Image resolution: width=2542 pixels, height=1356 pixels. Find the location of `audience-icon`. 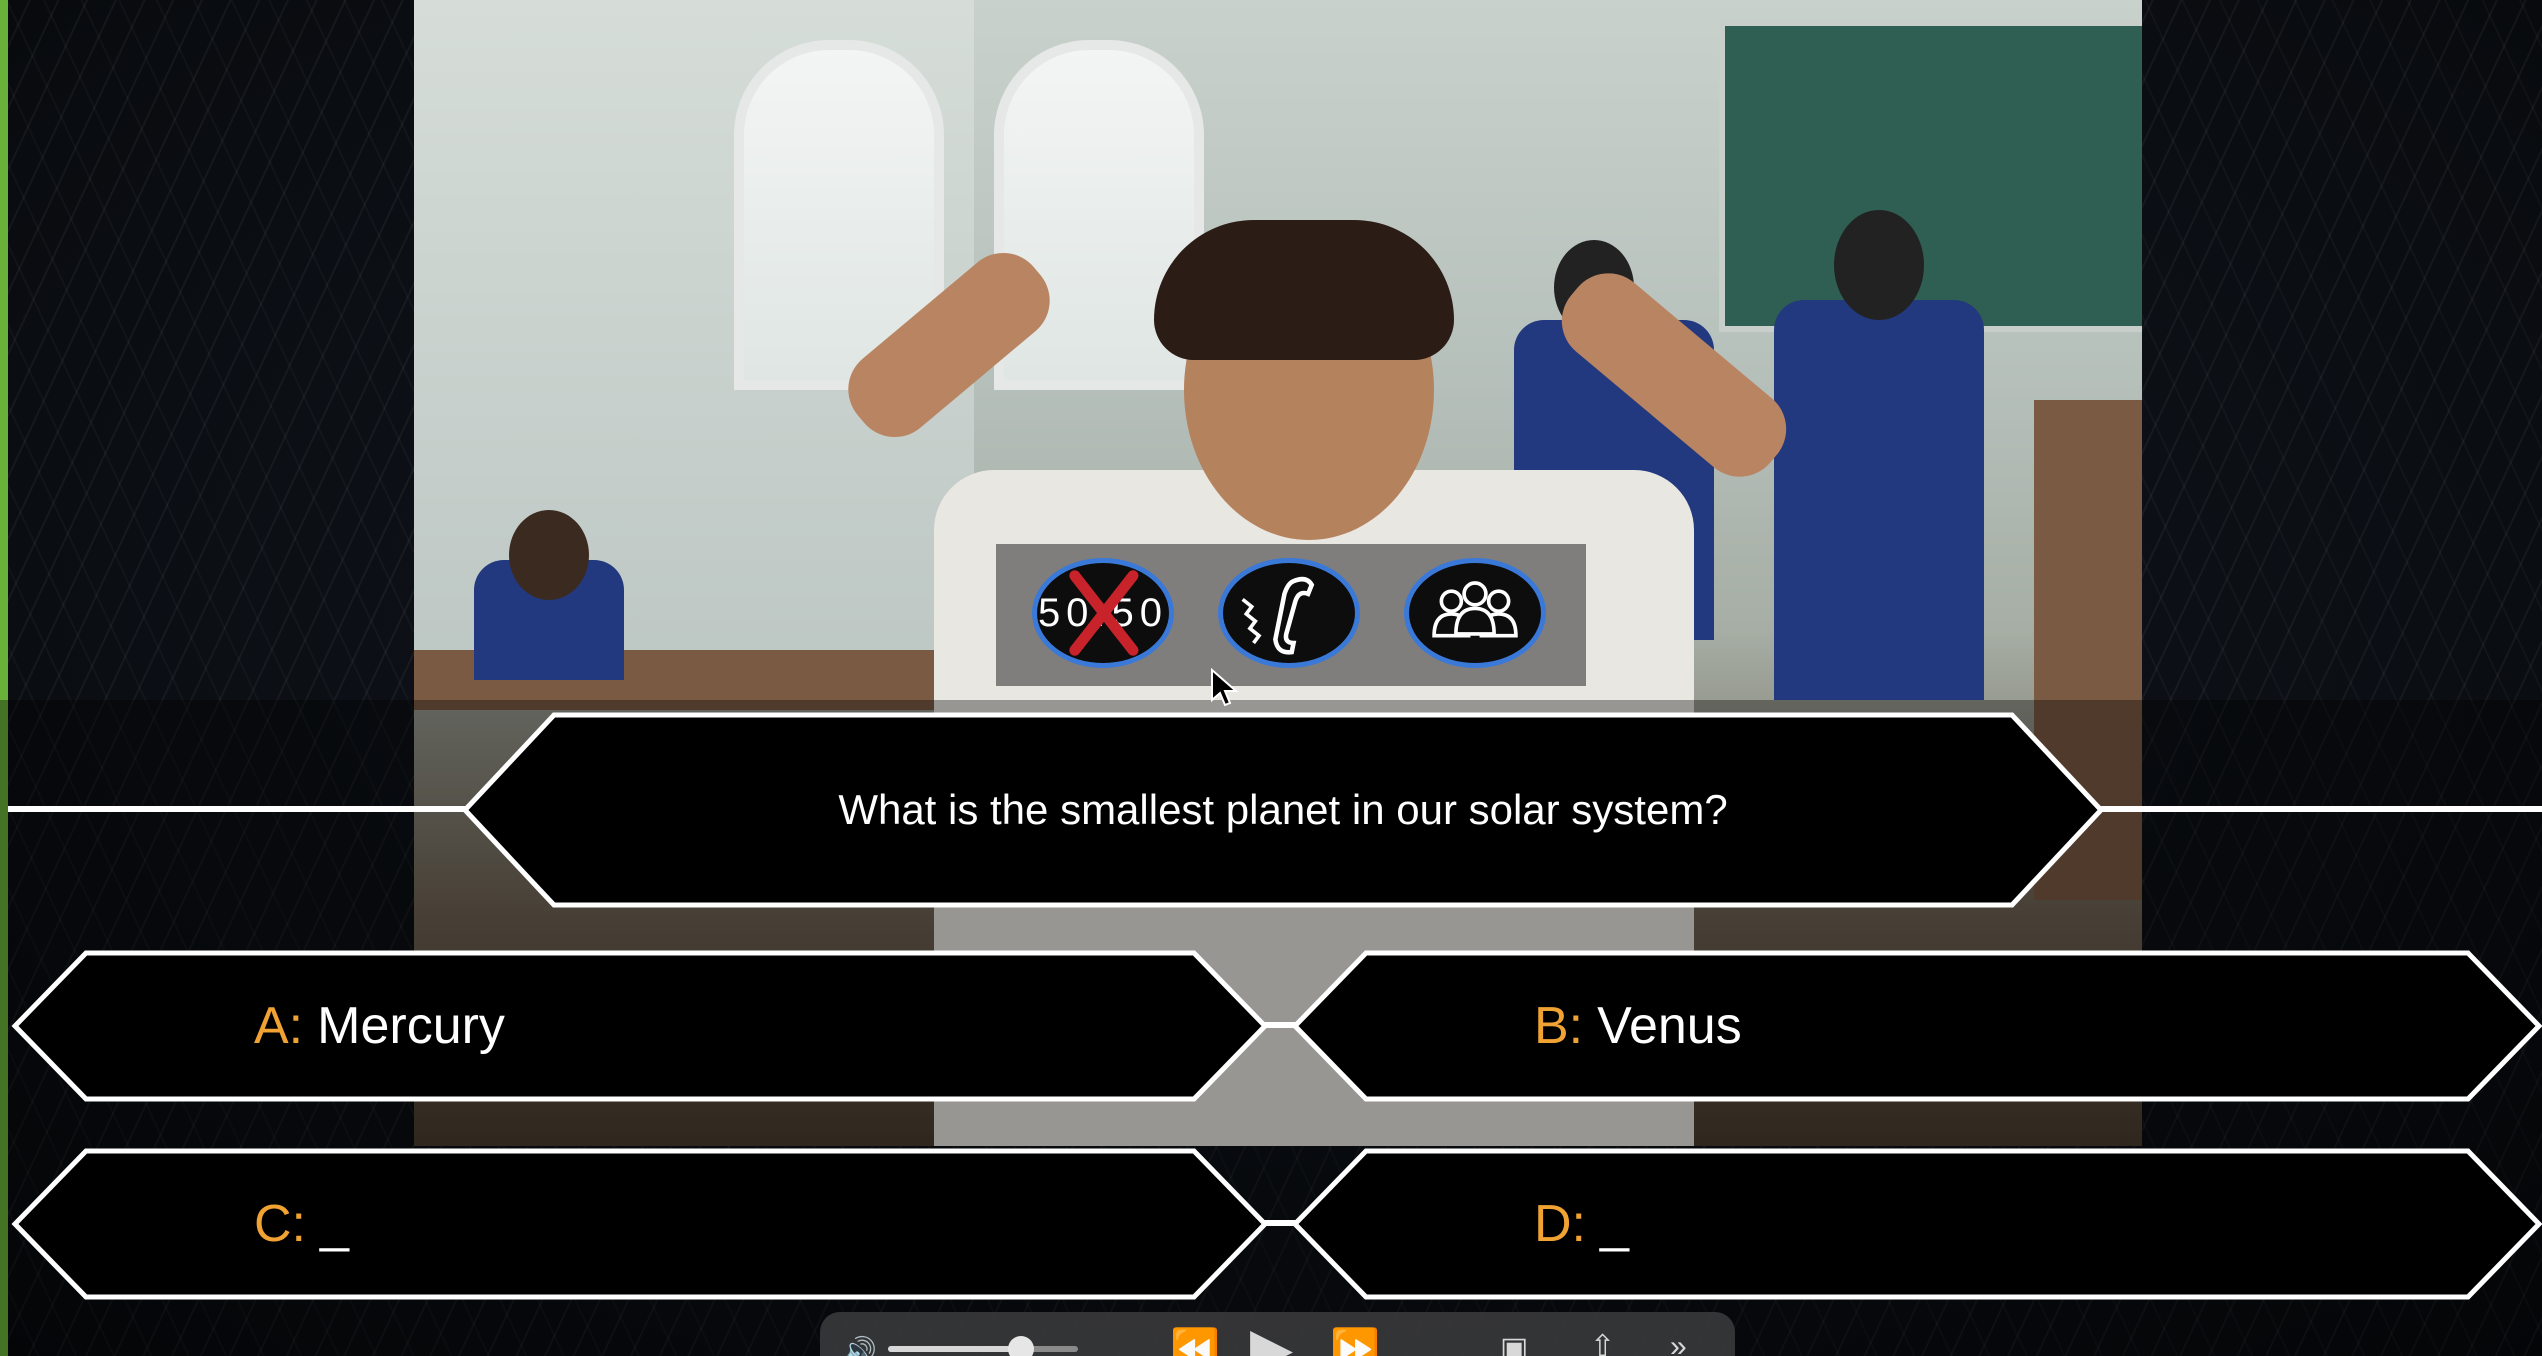

audience-icon is located at coordinates (1475, 609).